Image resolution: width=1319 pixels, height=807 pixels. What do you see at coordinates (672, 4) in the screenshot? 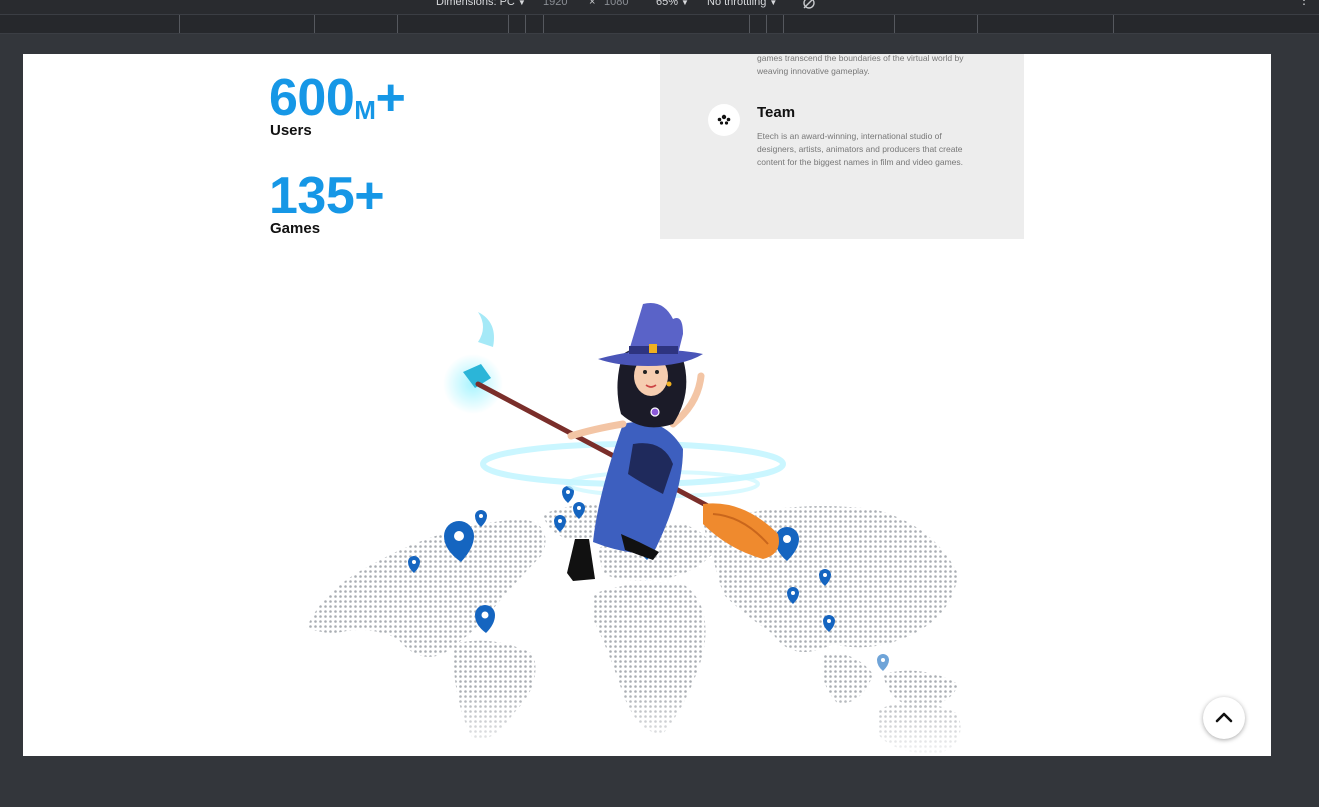
I see `zoom-select: 65% ▼` at bounding box center [672, 4].